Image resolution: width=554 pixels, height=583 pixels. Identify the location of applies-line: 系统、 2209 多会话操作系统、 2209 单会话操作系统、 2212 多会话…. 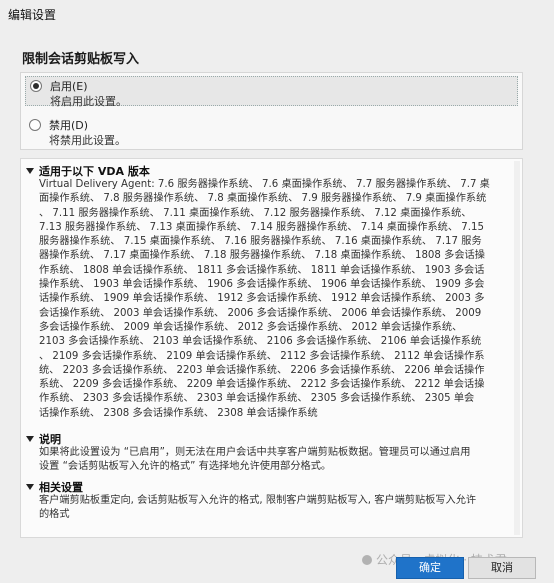
(262, 385).